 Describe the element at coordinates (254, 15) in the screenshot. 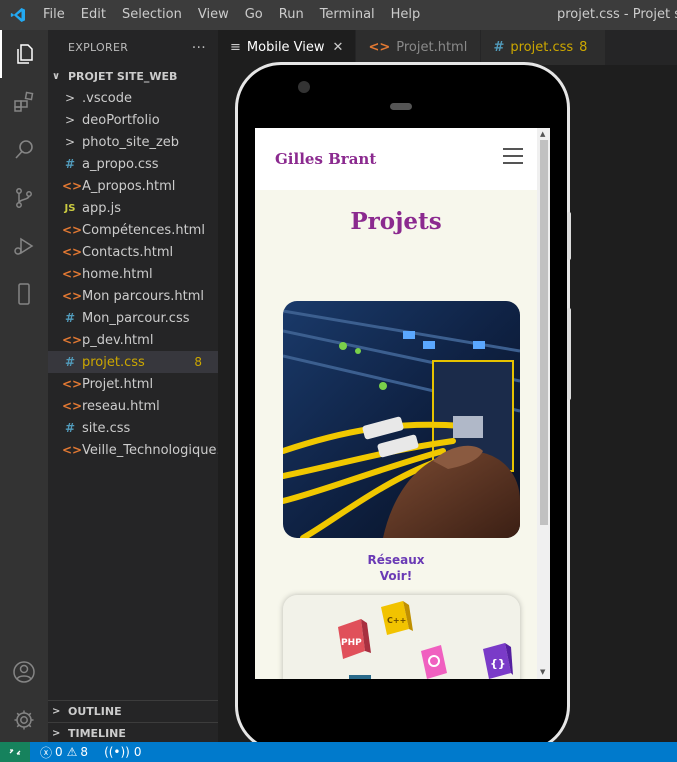

I see `menu-go: Go` at that location.